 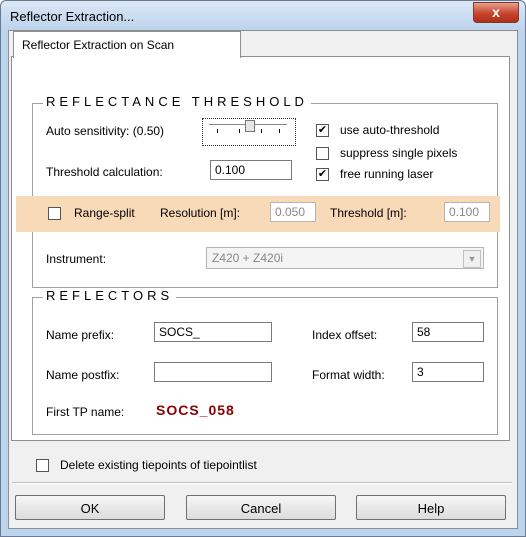 I want to click on range-split-label: Range-split, so click(x=104, y=213).